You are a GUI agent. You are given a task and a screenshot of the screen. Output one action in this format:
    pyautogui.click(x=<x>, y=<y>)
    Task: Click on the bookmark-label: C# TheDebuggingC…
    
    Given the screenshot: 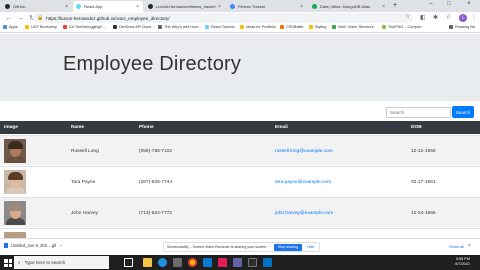 What is the action you would take?
    pyautogui.click(x=88, y=27)
    